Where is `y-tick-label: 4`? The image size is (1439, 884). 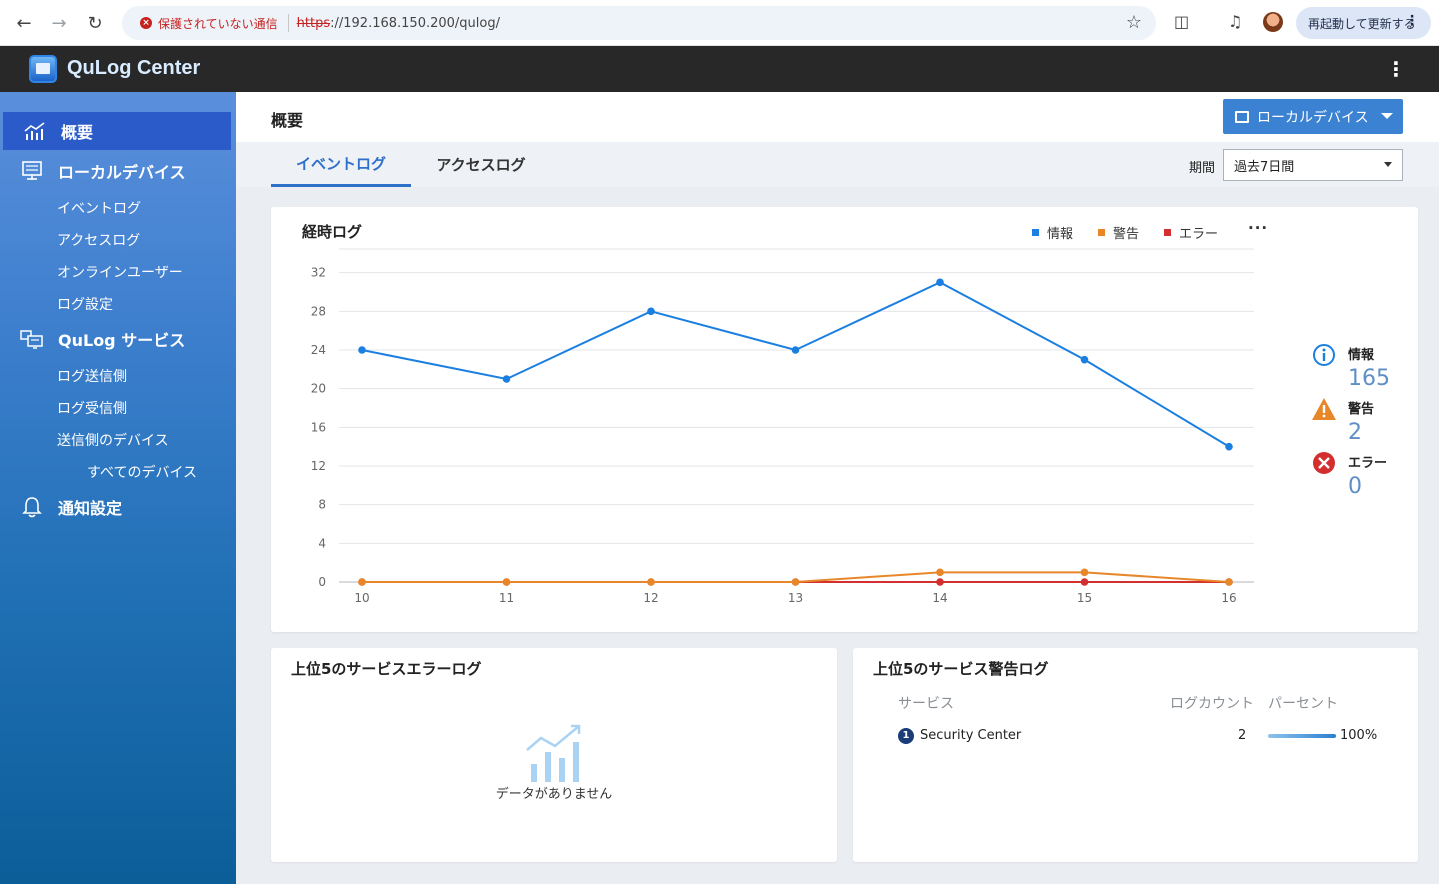 y-tick-label: 4 is located at coordinates (322, 543).